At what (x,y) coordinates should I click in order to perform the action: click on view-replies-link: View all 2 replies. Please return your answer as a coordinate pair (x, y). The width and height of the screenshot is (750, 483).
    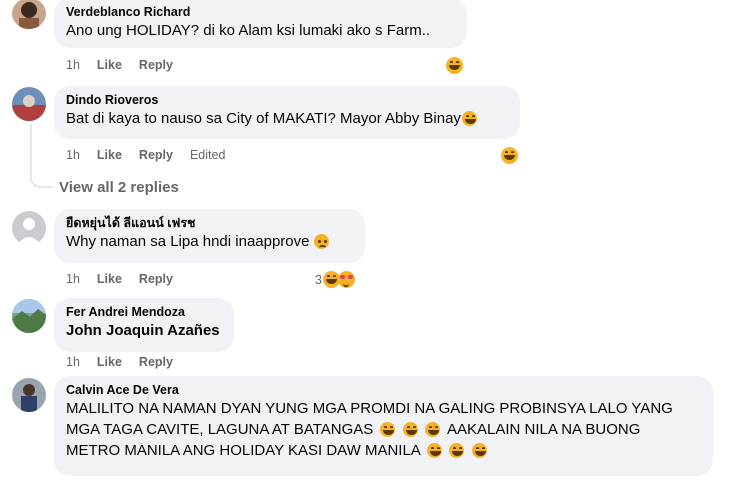
    Looking at the image, I should click on (119, 187).